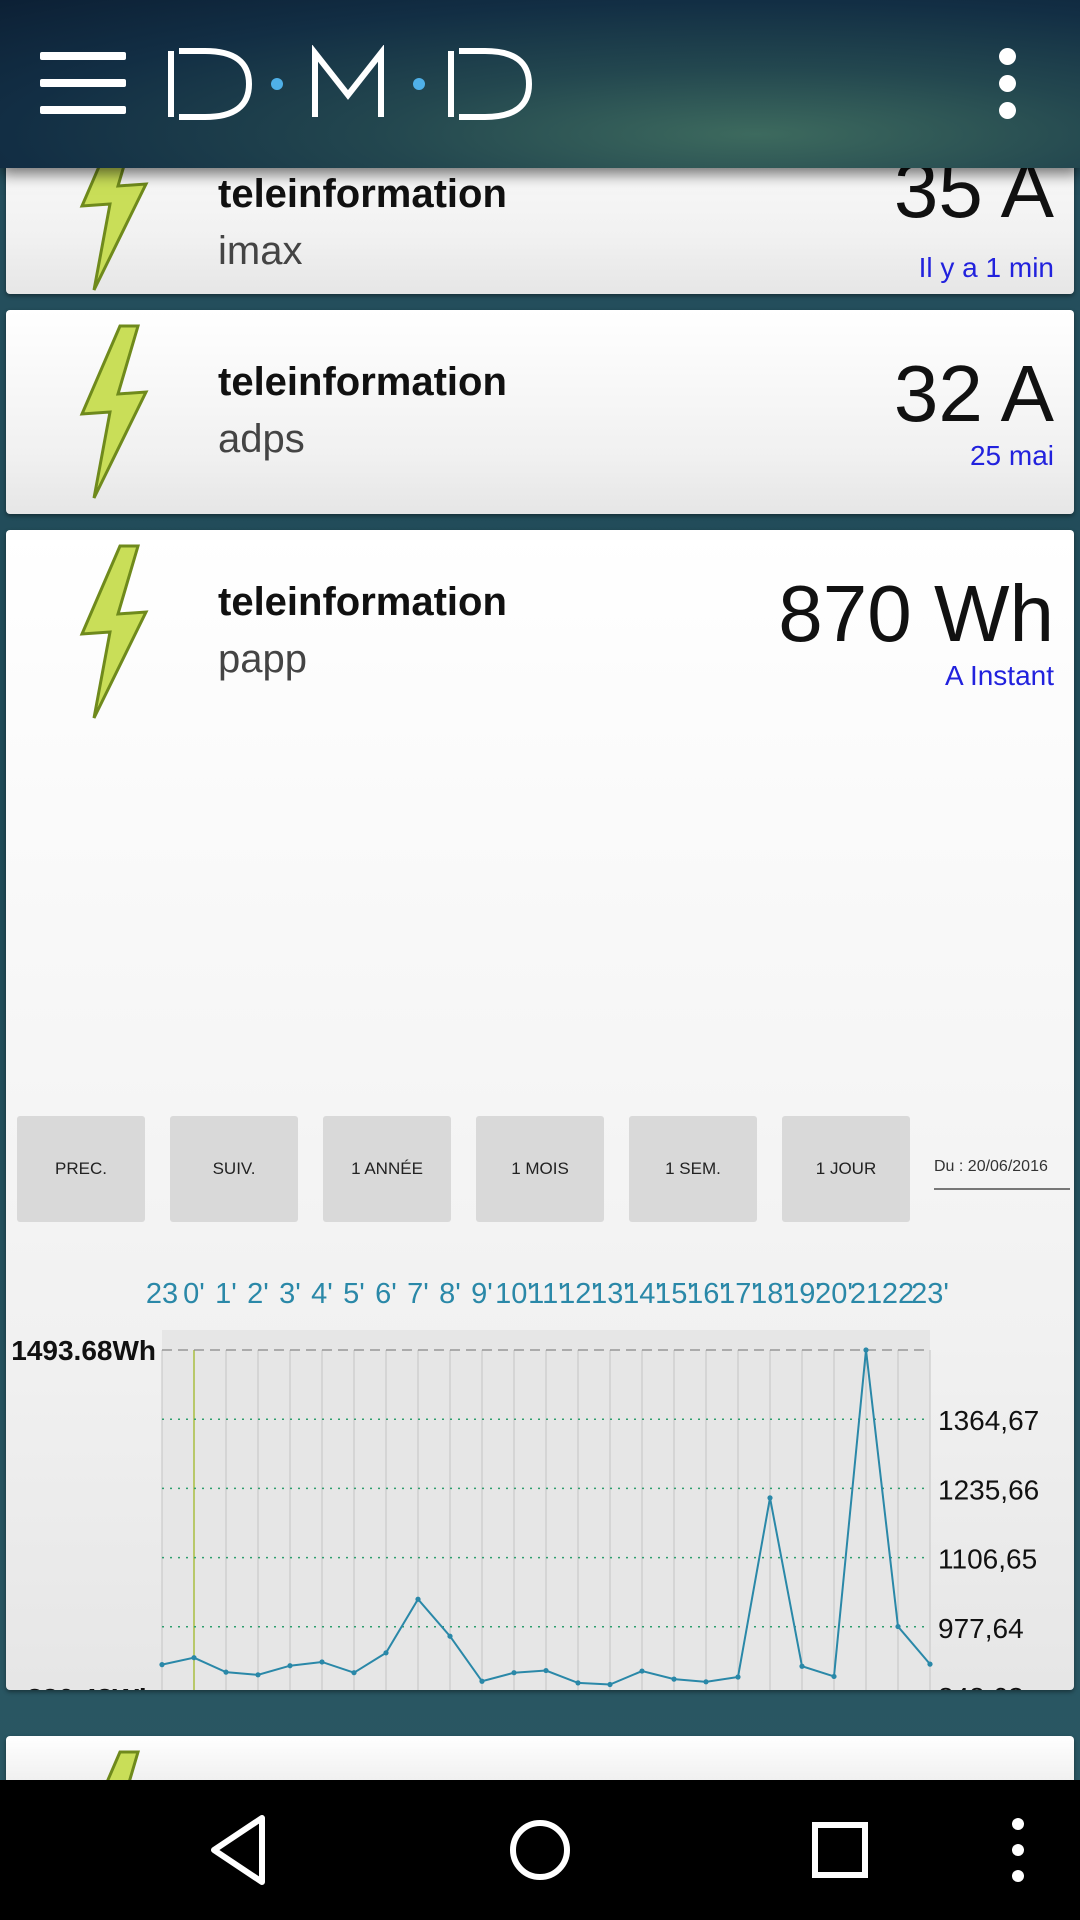  What do you see at coordinates (194, 1294) in the screenshot?
I see `x-tick-label: 0'` at bounding box center [194, 1294].